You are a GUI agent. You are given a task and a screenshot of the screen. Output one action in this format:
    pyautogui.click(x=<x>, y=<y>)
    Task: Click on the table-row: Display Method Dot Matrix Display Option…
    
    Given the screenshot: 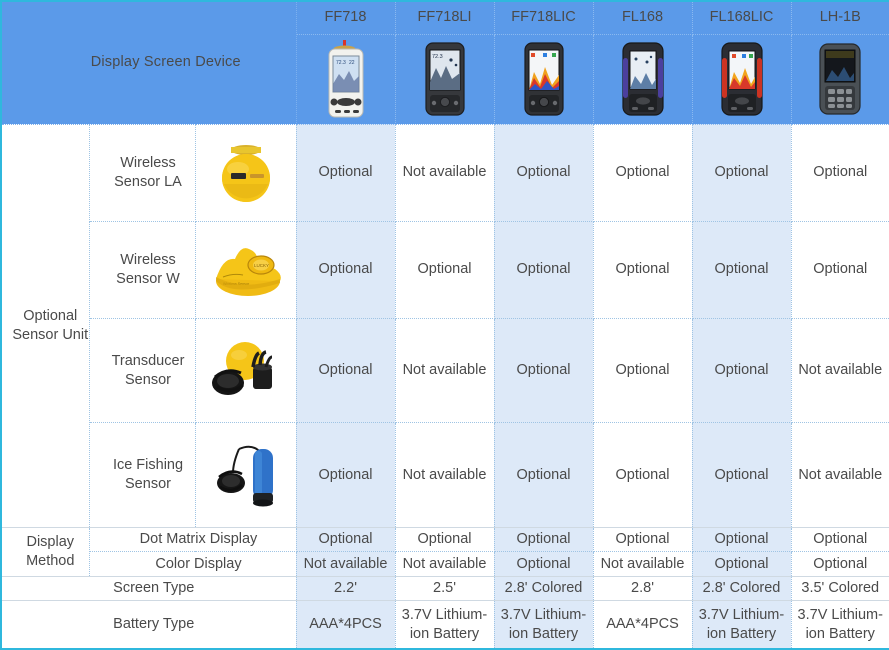 What is the action you would take?
    pyautogui.click(x=444, y=551)
    